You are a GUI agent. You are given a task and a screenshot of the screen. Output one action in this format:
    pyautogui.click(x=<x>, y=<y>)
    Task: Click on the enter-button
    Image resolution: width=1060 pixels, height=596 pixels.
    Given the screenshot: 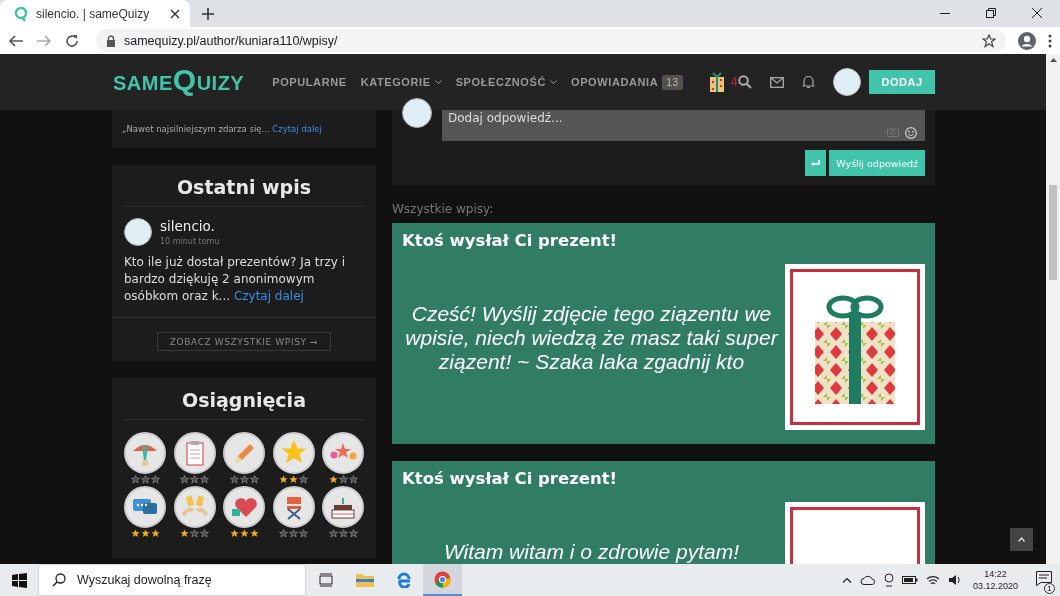 What is the action you would take?
    pyautogui.click(x=816, y=163)
    